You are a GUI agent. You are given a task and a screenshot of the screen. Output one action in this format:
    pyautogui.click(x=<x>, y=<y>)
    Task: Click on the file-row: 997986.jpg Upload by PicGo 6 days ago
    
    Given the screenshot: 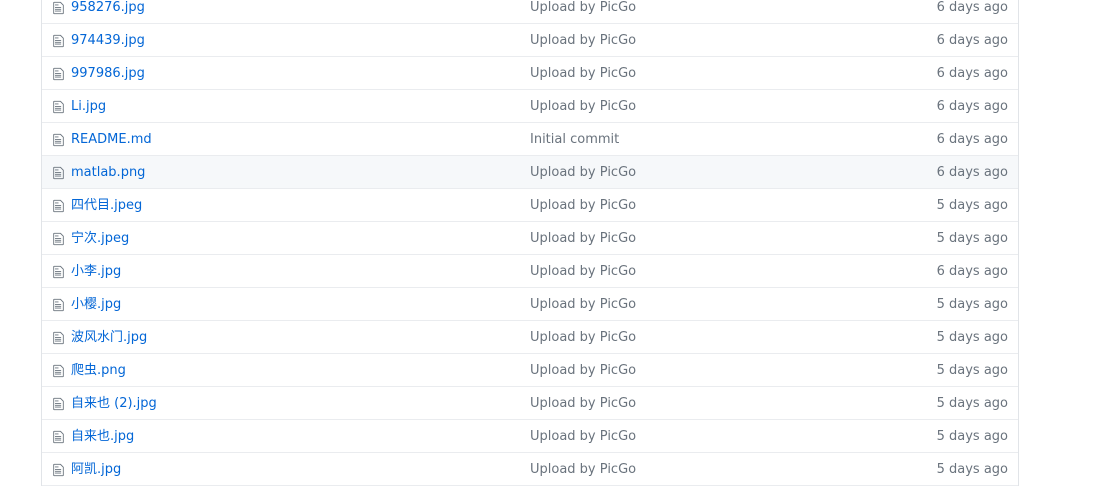 What is the action you would take?
    pyautogui.click(x=530, y=73)
    